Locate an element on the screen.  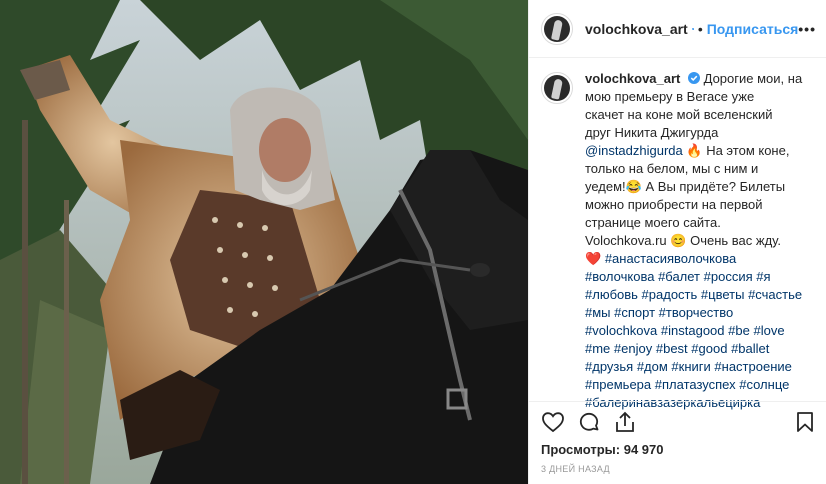
post-timestamp: 3 дней назад is located at coordinates (575, 469).